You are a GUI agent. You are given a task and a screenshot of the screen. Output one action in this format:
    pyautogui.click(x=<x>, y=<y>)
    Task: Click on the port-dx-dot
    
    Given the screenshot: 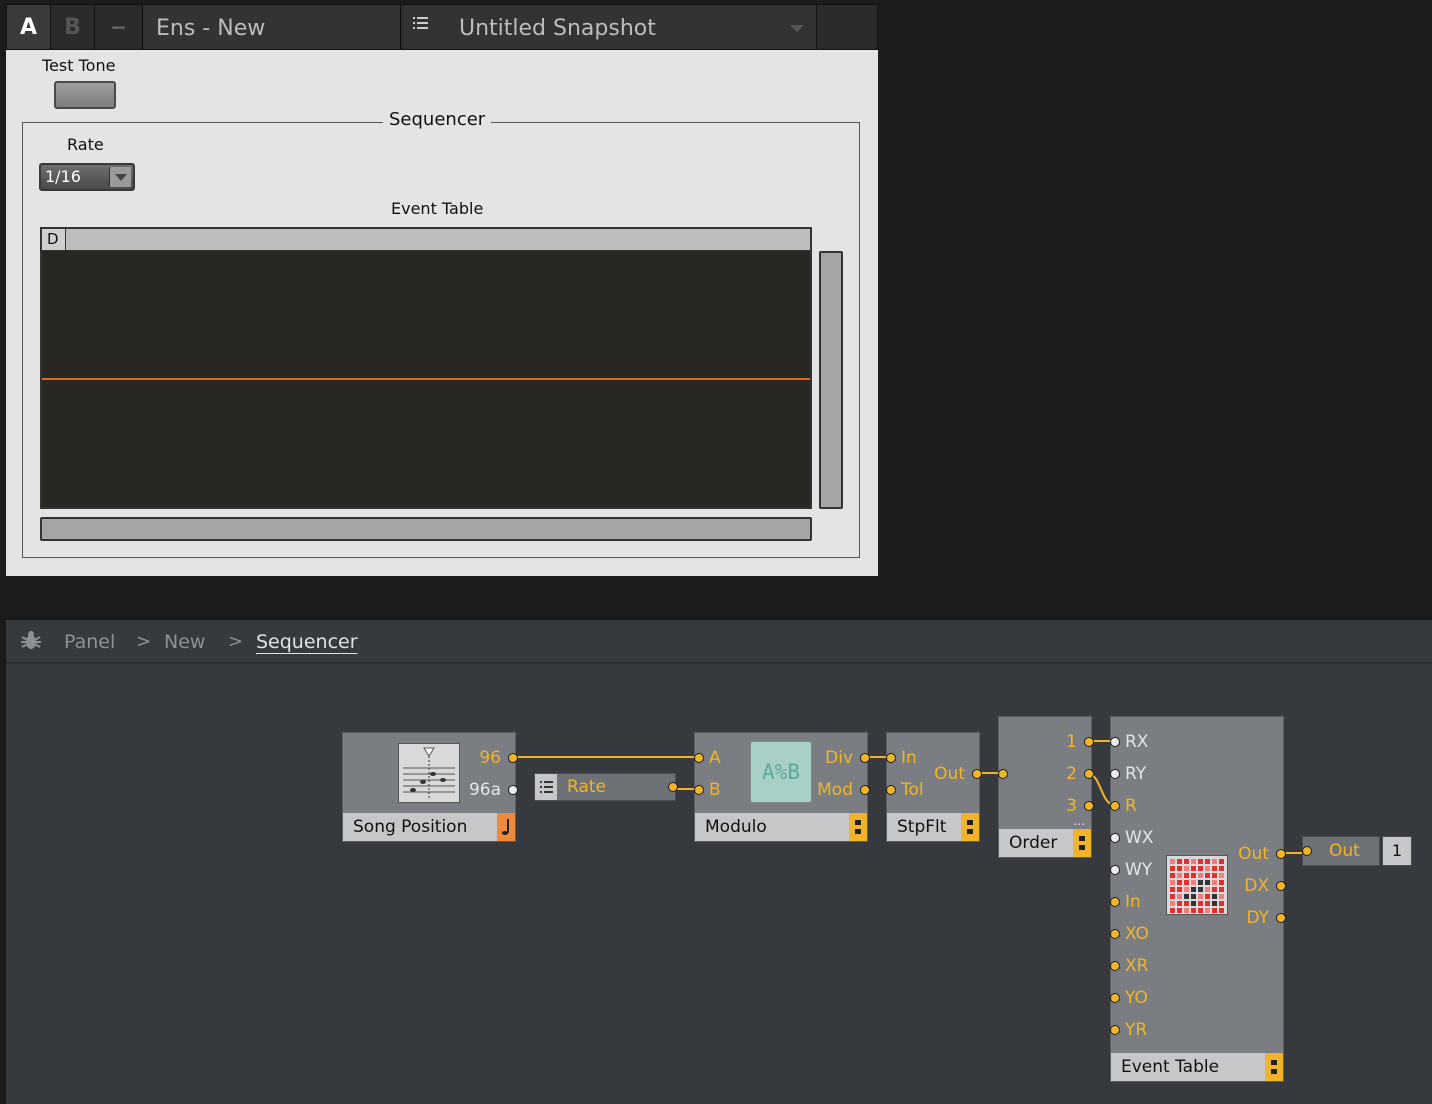 What is the action you would take?
    pyautogui.click(x=1281, y=886)
    